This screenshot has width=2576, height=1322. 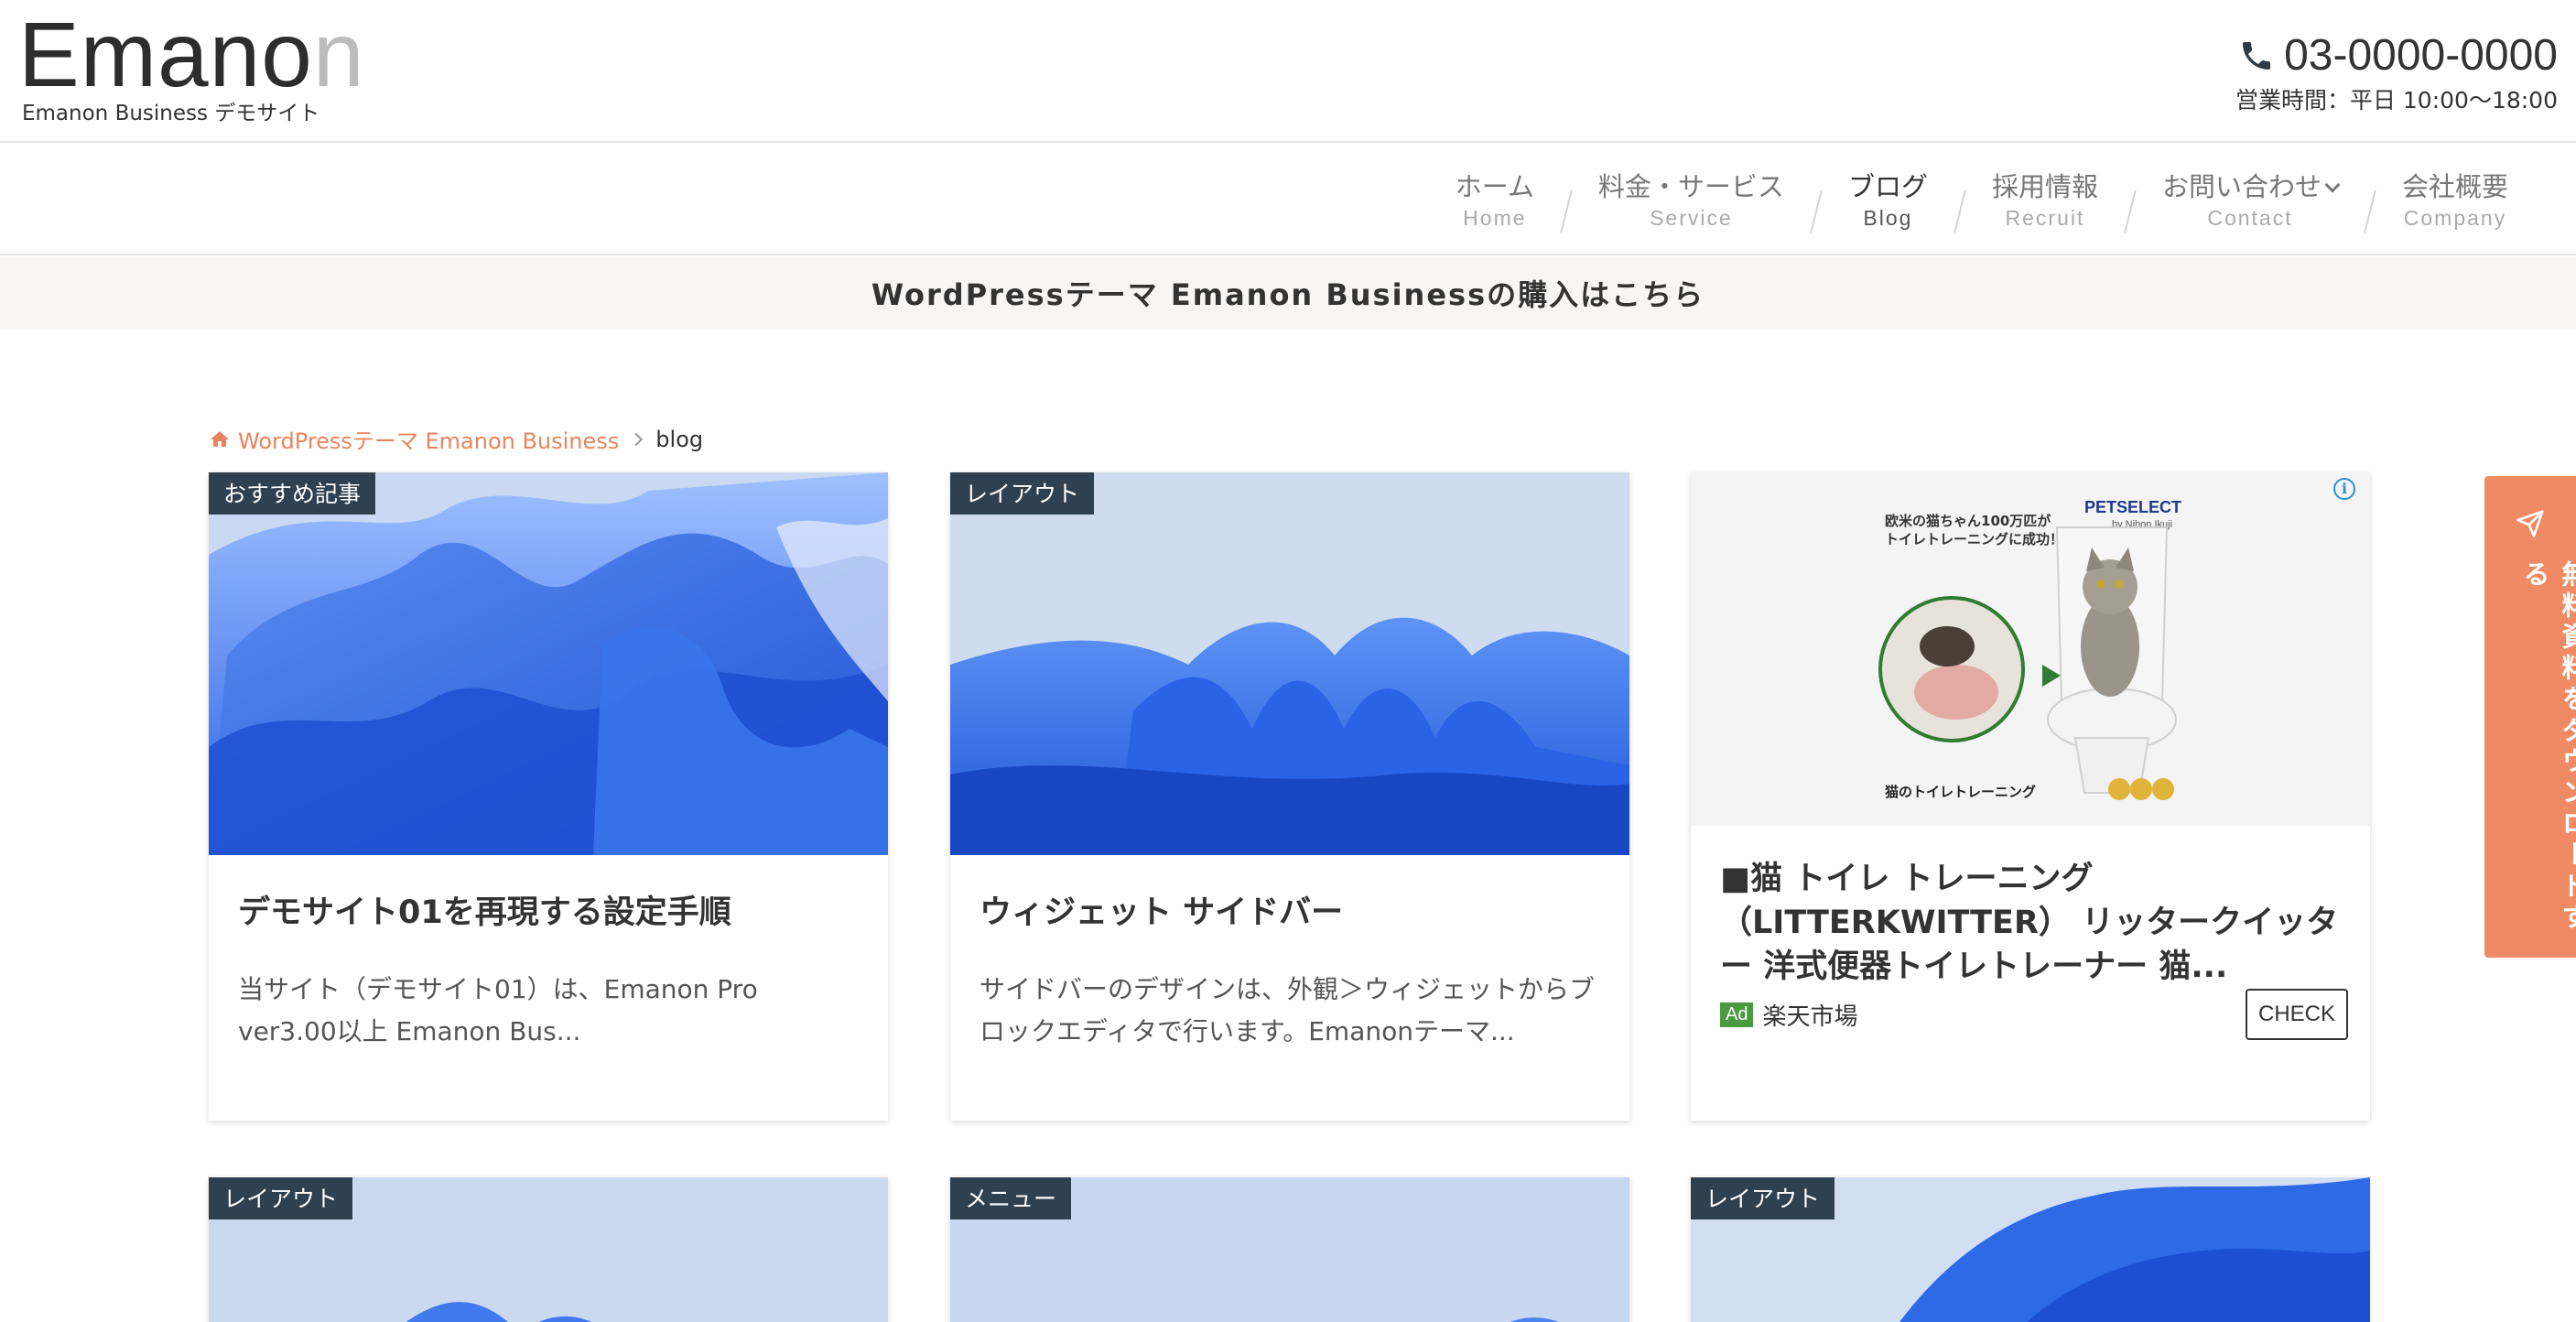 What do you see at coordinates (192, 55) in the screenshot?
I see `logo-wordmark: Emanon` at bounding box center [192, 55].